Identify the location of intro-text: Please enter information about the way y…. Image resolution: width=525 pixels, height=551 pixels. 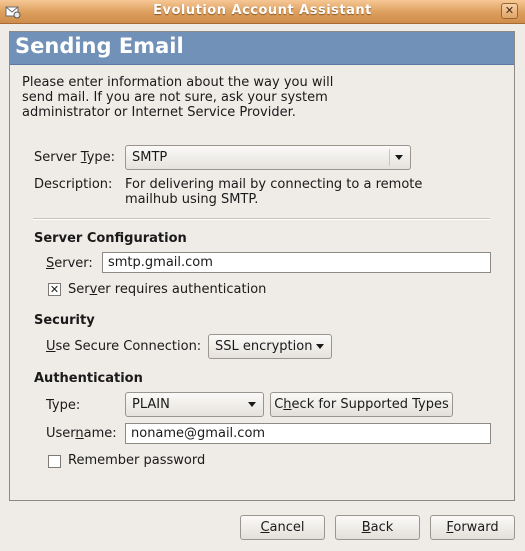
(178, 97).